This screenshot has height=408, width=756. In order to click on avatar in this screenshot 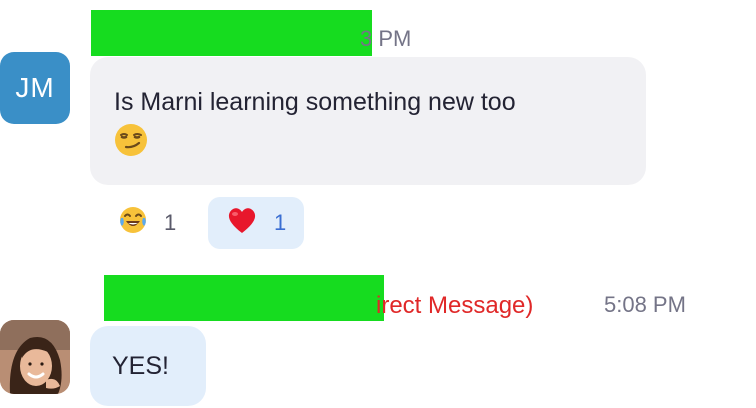, I will do `click(35, 357)`.